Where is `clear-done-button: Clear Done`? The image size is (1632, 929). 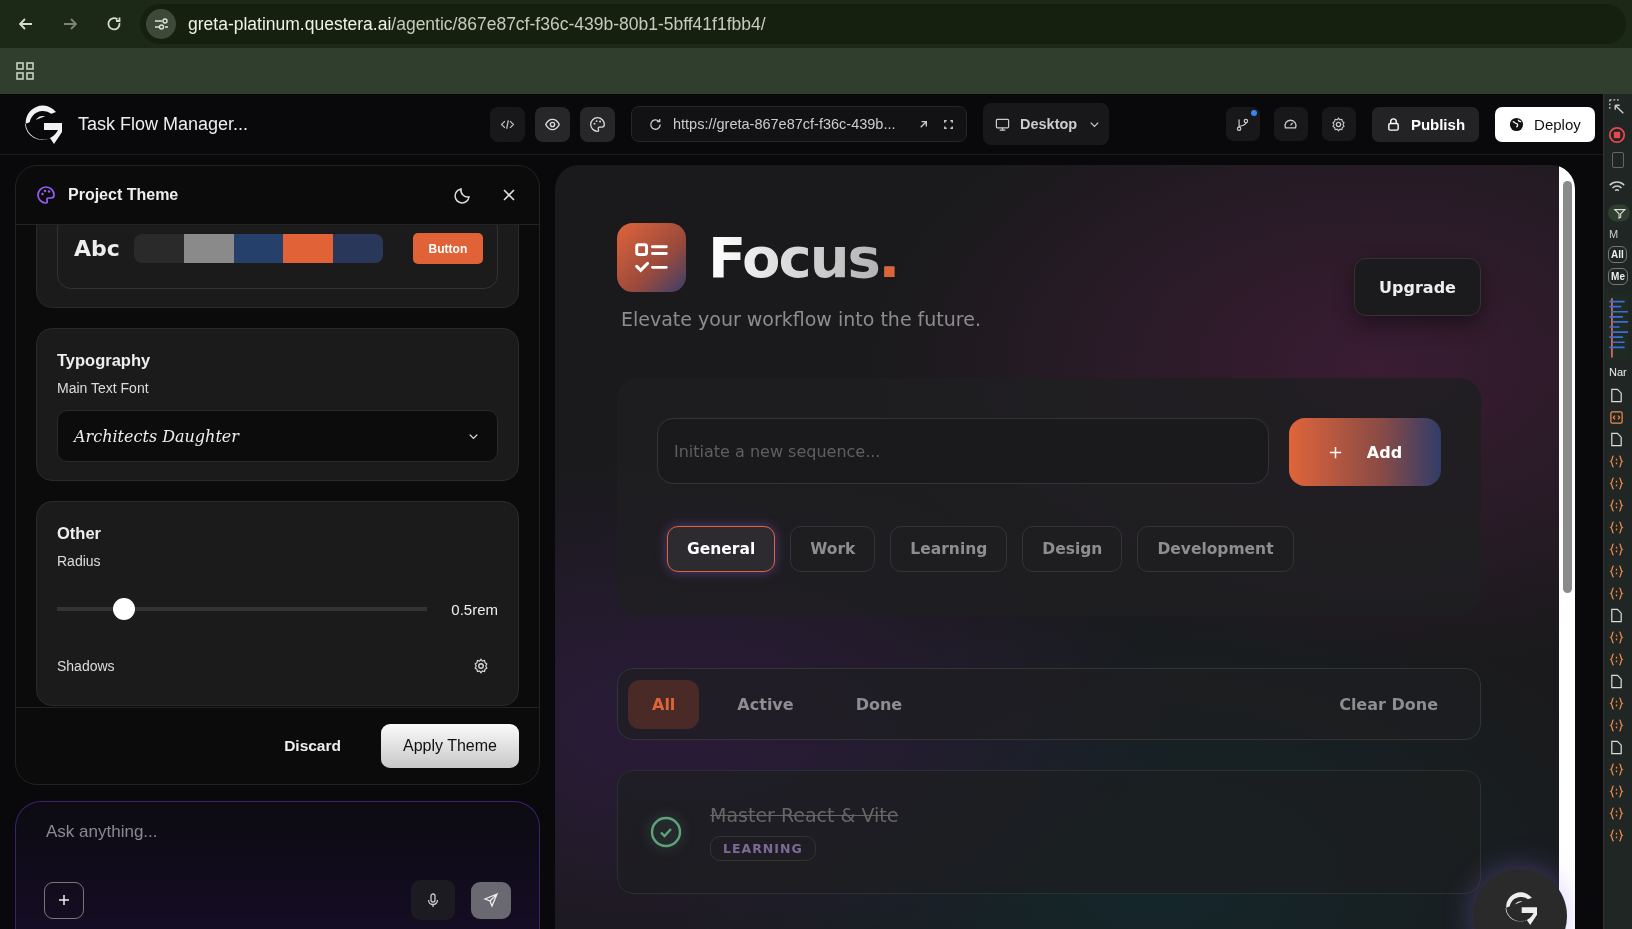
clear-done-button: Clear Done is located at coordinates (1388, 704).